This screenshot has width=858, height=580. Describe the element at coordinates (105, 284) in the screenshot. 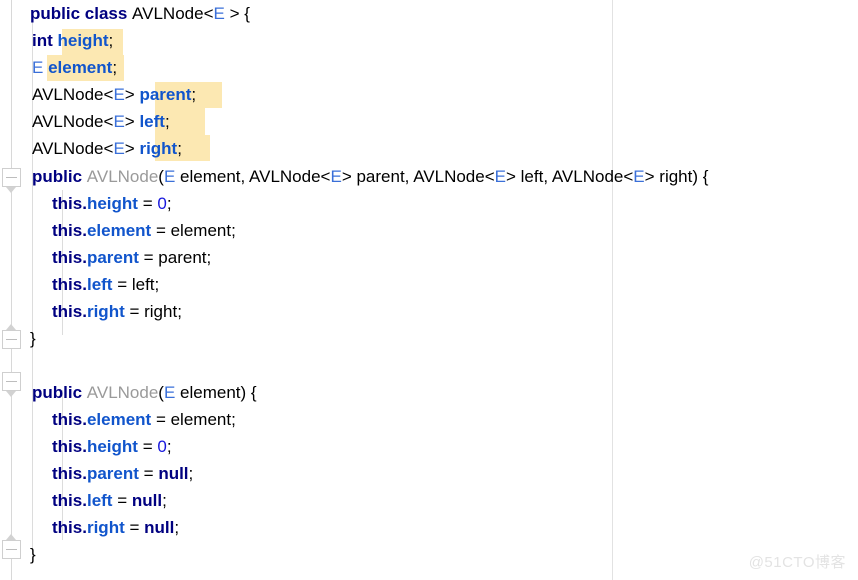

I see `code-line: this.left = left;` at that location.